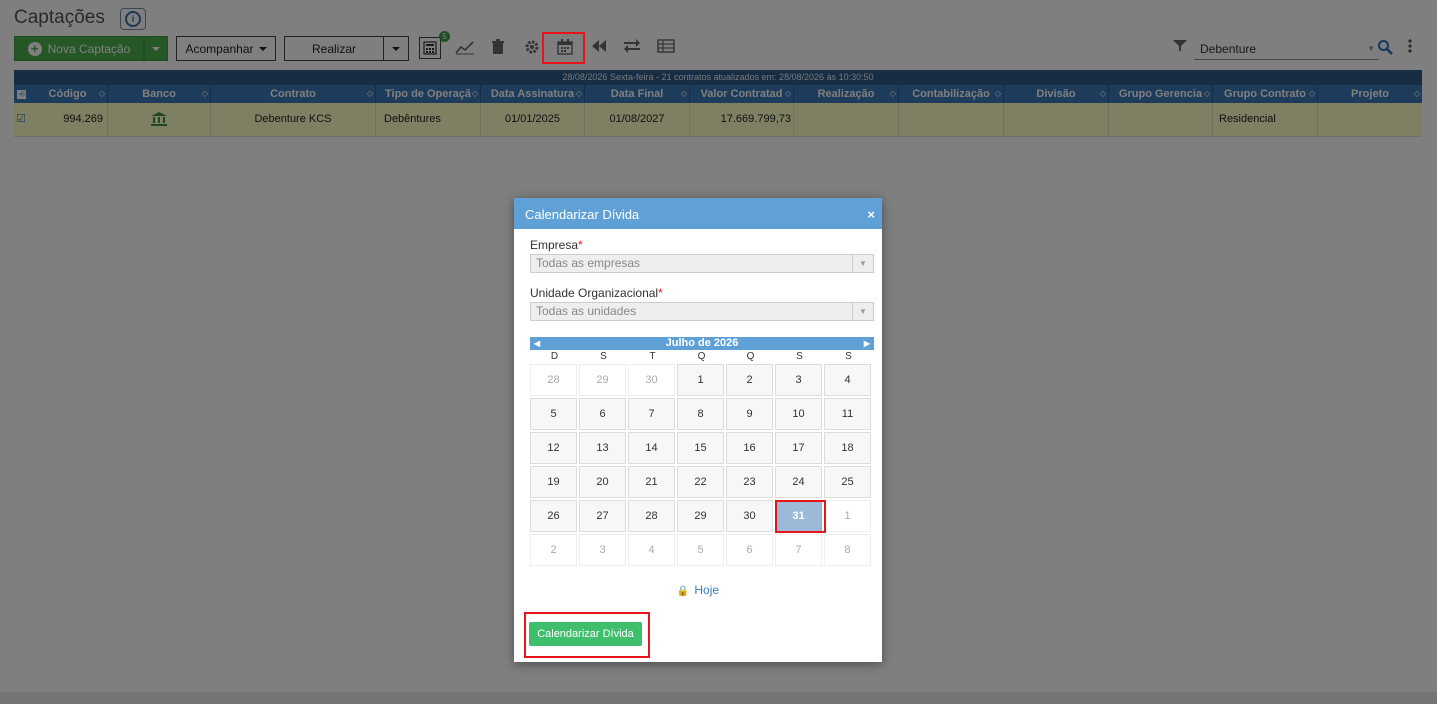 Image resolution: width=1437 pixels, height=704 pixels. Describe the element at coordinates (582, 214) in the screenshot. I see `dialog-title: Calendarizar Dívida` at that location.